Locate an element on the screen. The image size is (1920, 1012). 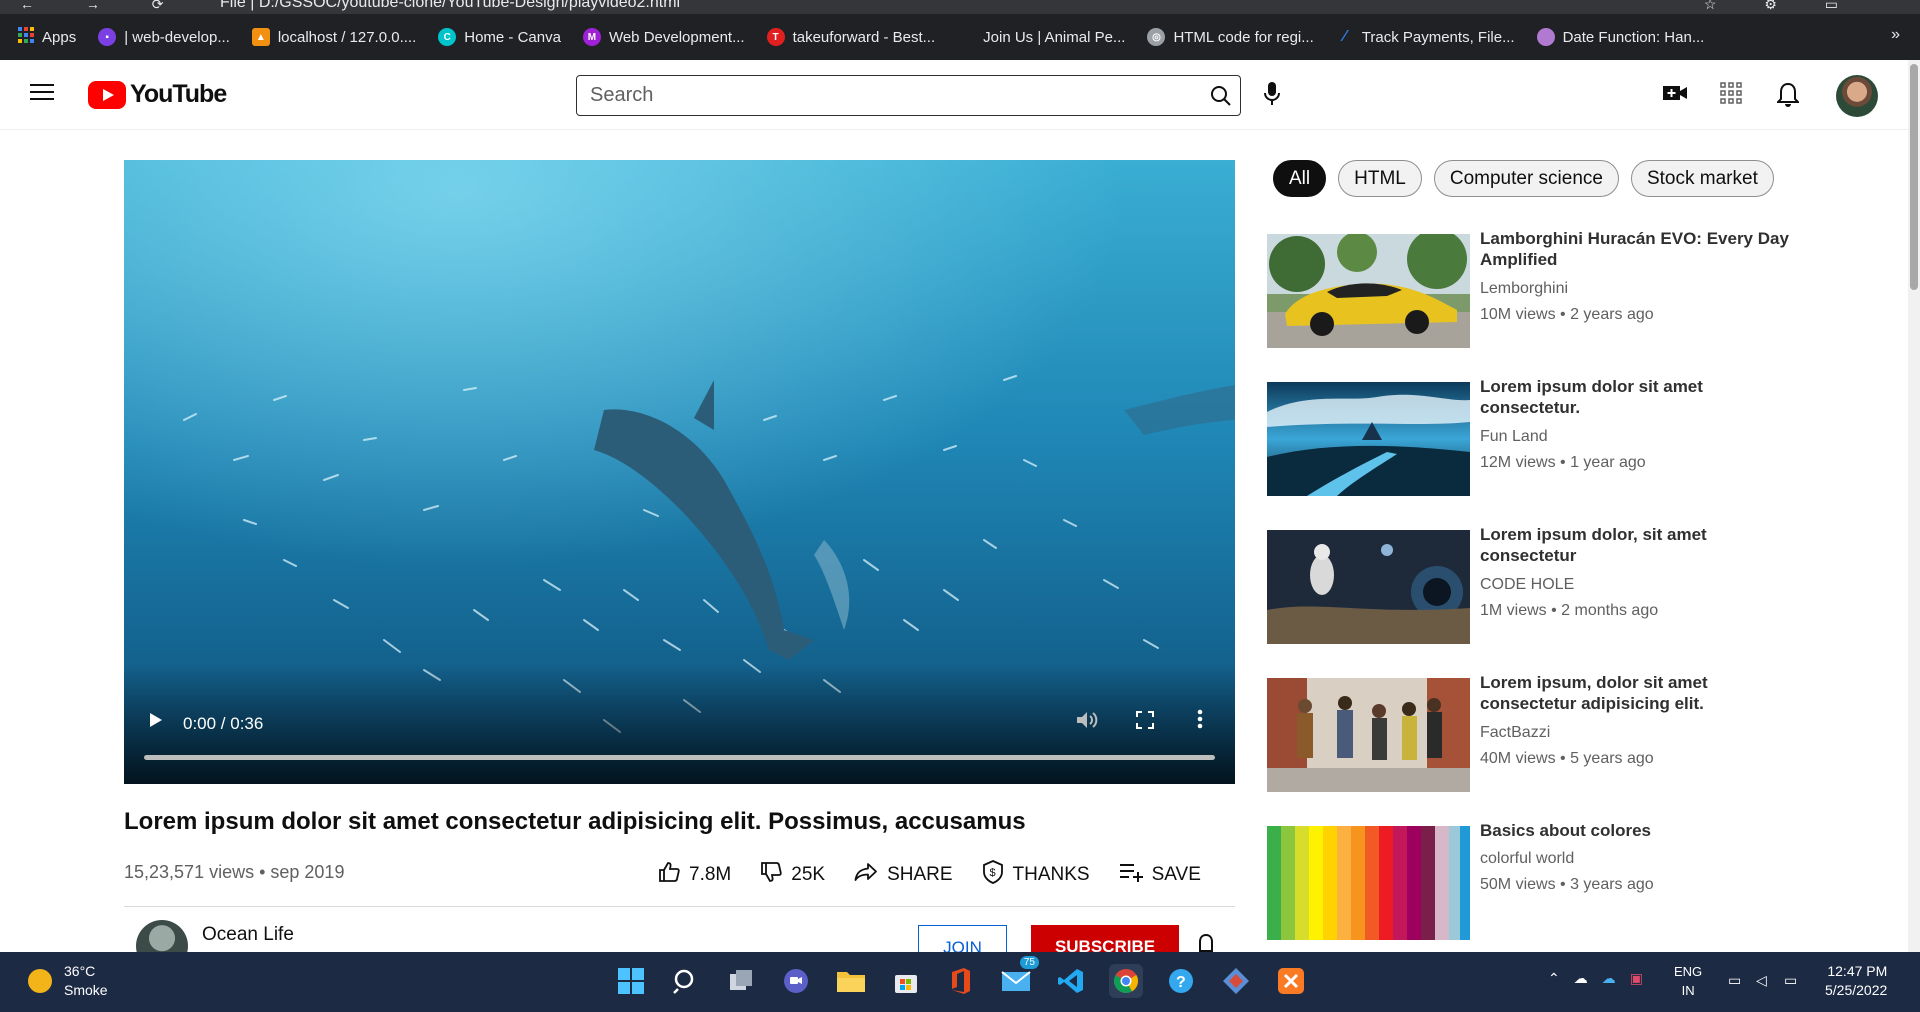
thanks-button: $ THANKS is located at coordinates (1036, 875).